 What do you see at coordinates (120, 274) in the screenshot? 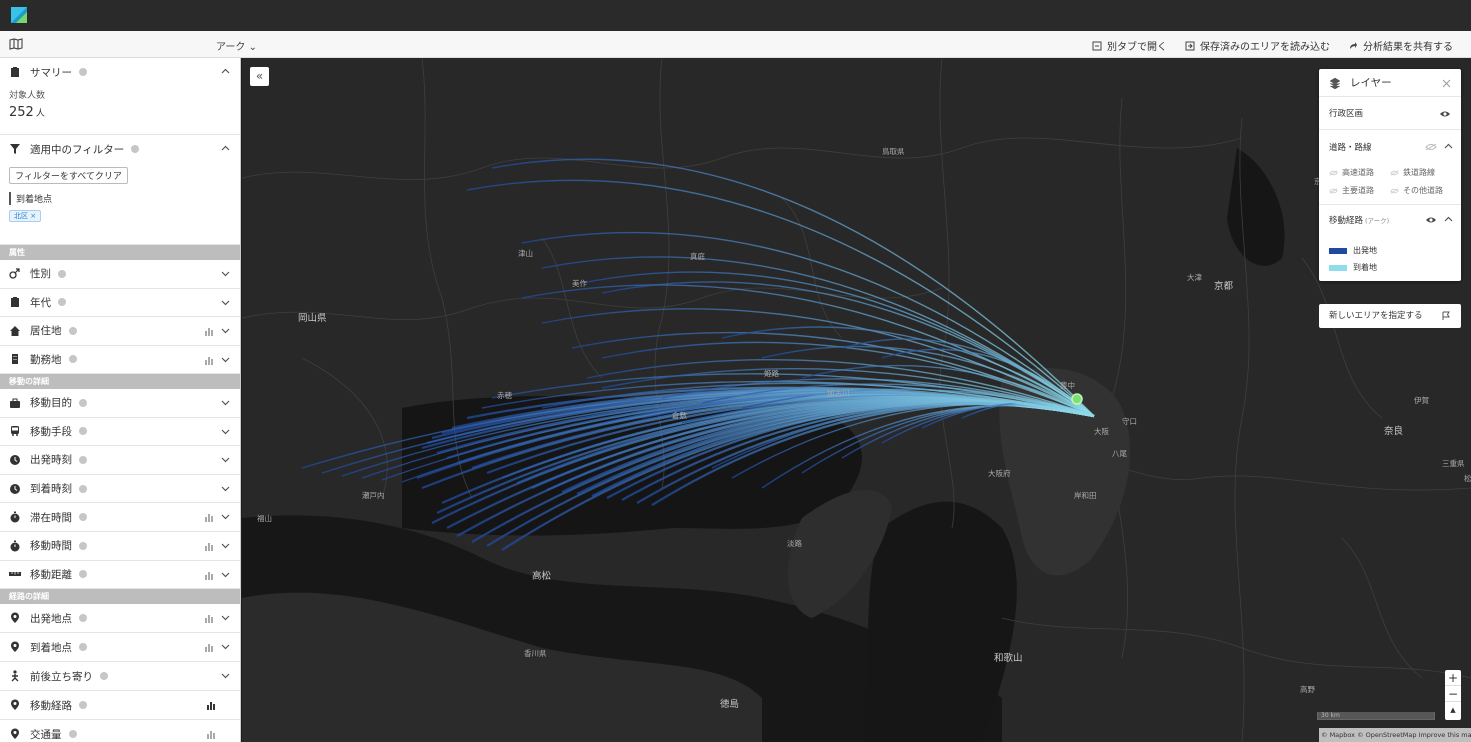
I see `attribute-item-0: 性別` at bounding box center [120, 274].